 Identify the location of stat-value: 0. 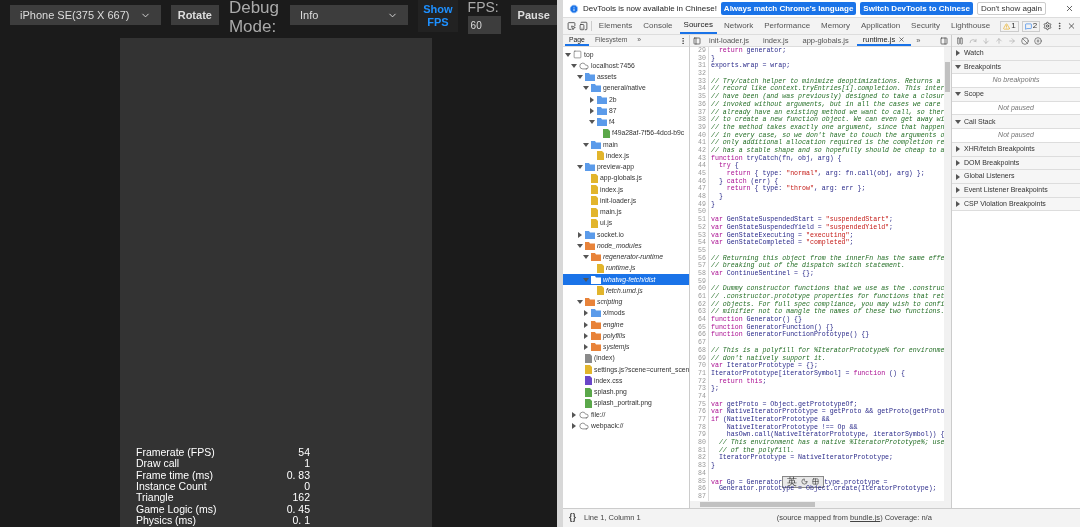
(307, 486).